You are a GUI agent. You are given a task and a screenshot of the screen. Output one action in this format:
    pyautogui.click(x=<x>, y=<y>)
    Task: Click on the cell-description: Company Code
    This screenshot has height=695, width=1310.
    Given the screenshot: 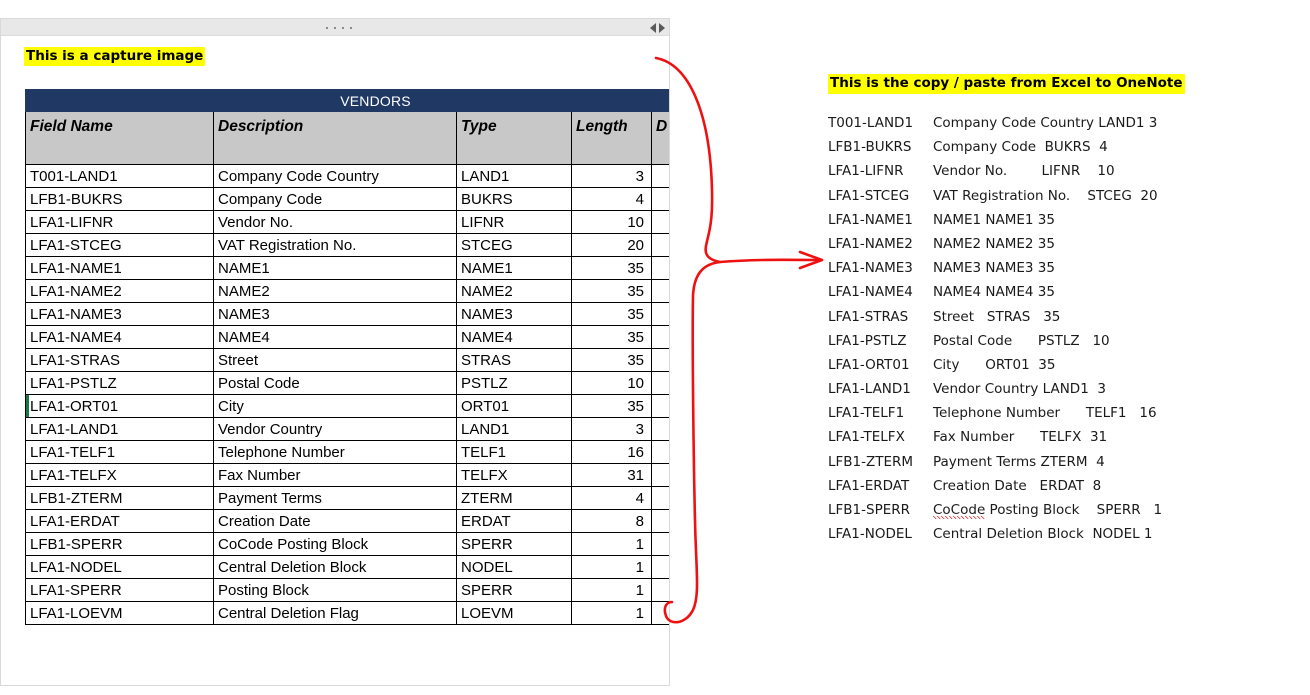 What is the action you would take?
    pyautogui.click(x=335, y=199)
    